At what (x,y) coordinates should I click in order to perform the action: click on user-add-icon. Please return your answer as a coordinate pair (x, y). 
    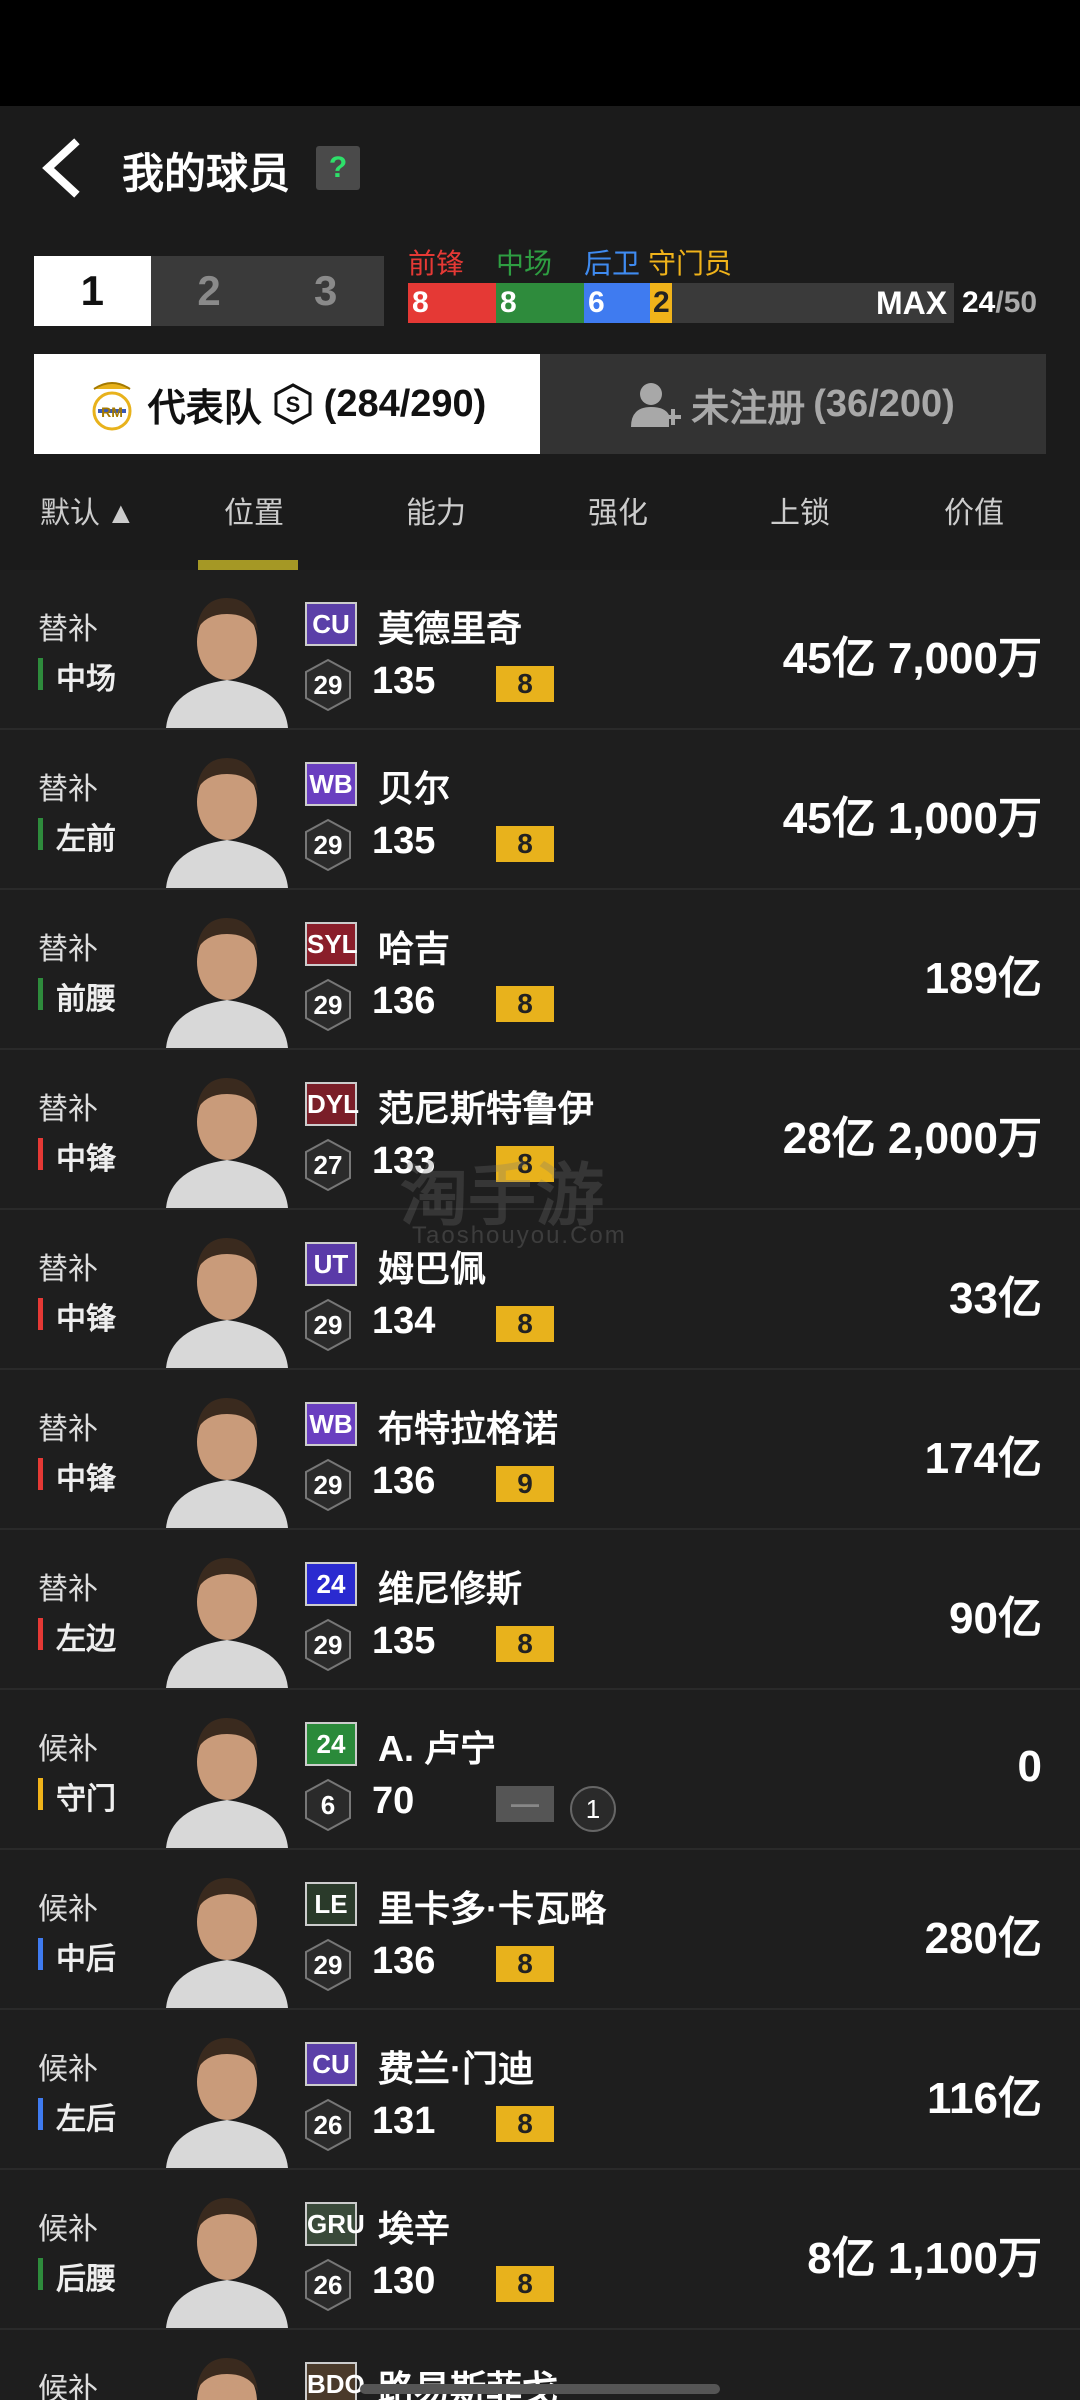
    Looking at the image, I should click on (656, 405).